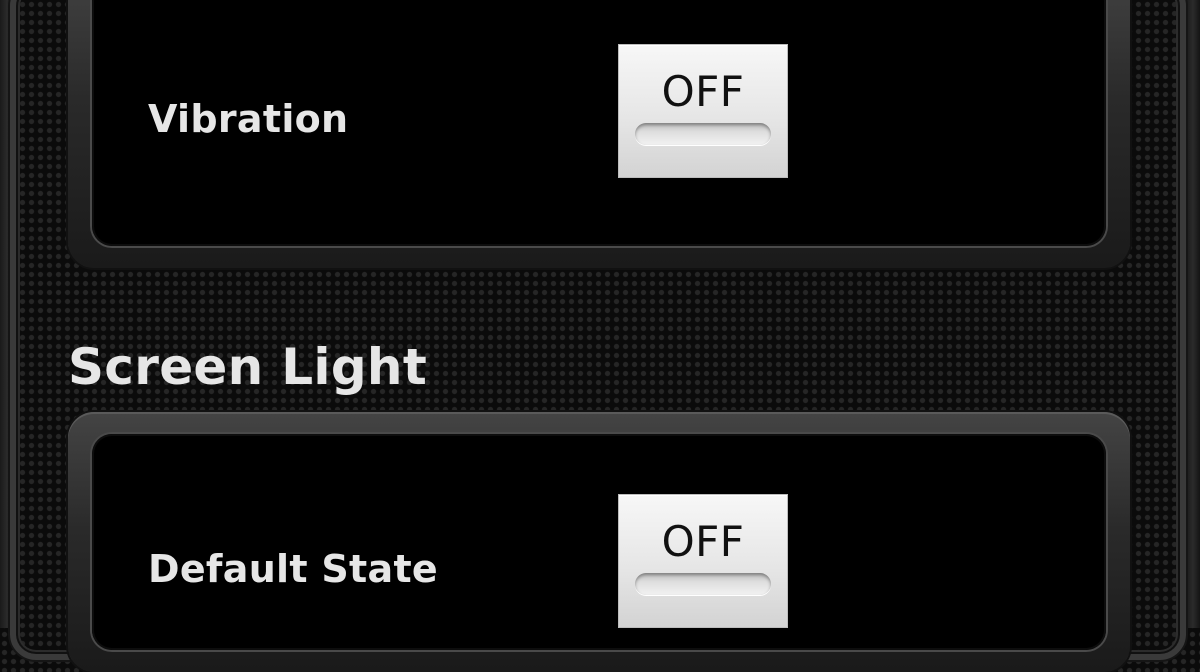  What do you see at coordinates (1193, 314) in the screenshot?
I see `screen-edge-right` at bounding box center [1193, 314].